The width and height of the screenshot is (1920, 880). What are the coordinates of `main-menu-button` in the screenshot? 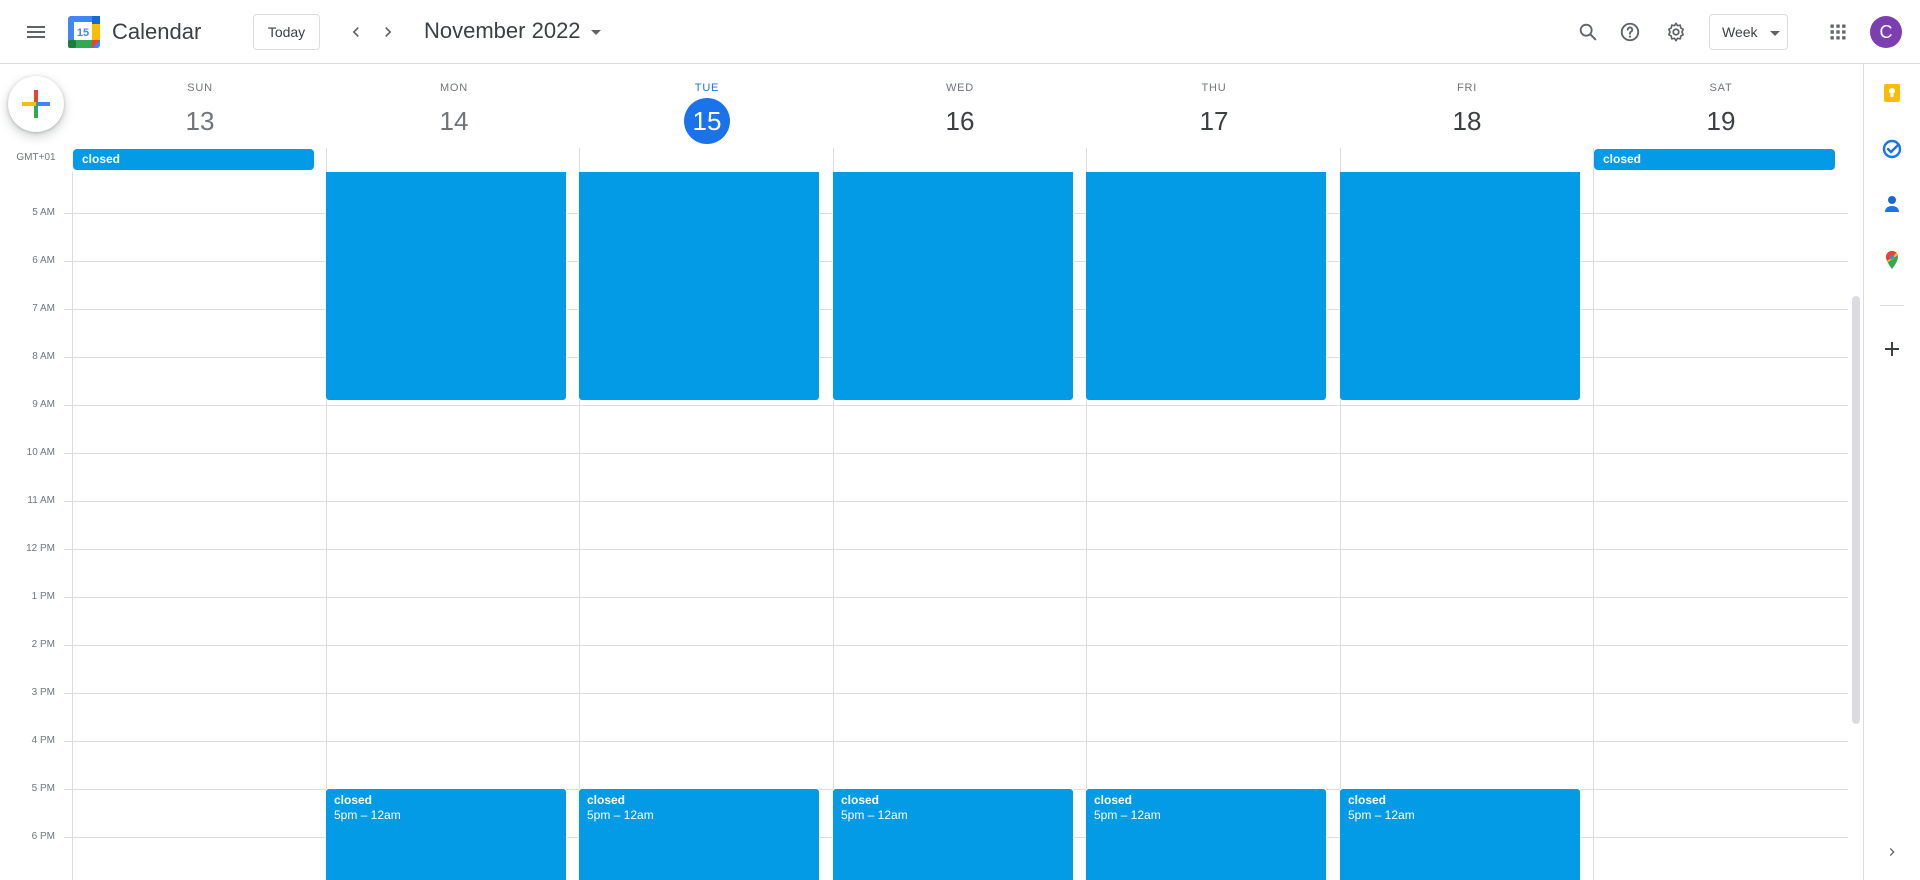 It's located at (36, 32).